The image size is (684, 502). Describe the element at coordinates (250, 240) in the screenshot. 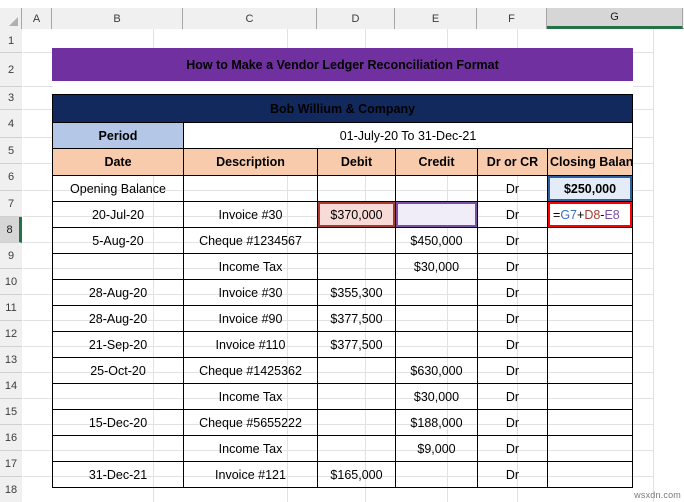

I see `cell-description: Cheque #1234567` at that location.